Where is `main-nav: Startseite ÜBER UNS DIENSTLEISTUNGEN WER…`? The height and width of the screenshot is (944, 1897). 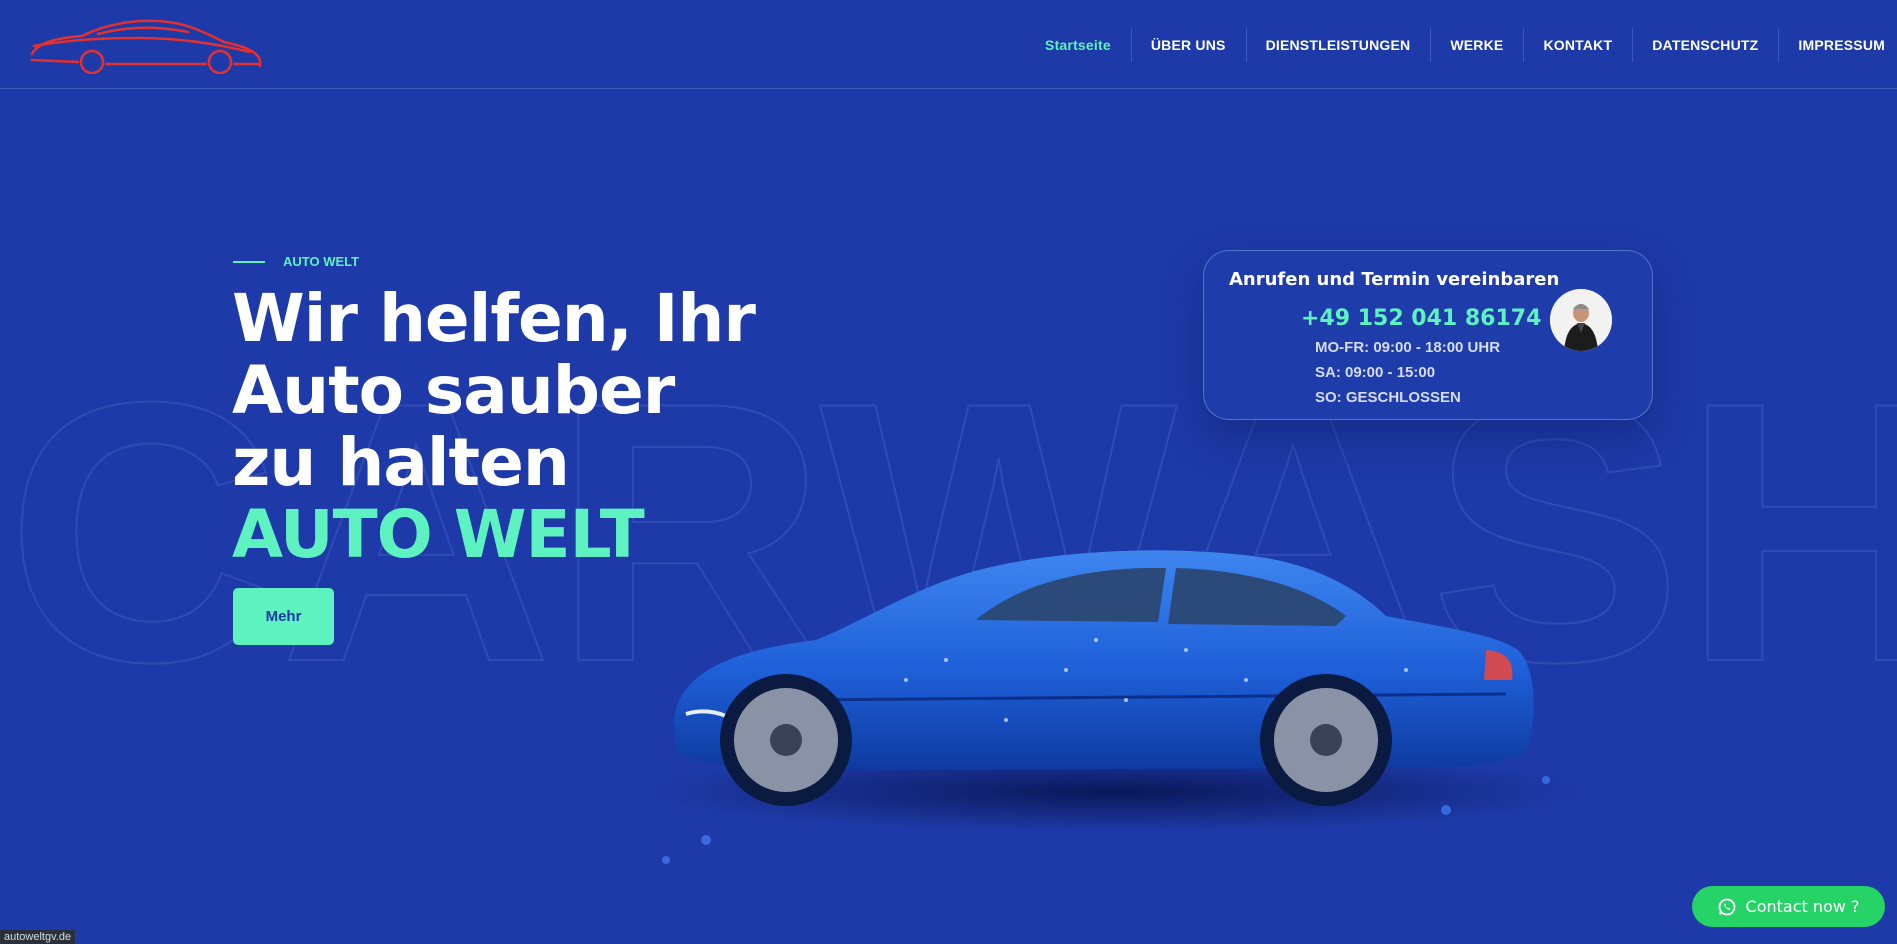 main-nav: Startseite ÜBER UNS DIENSTLEISTUNGEN WER… is located at coordinates (1456, 44).